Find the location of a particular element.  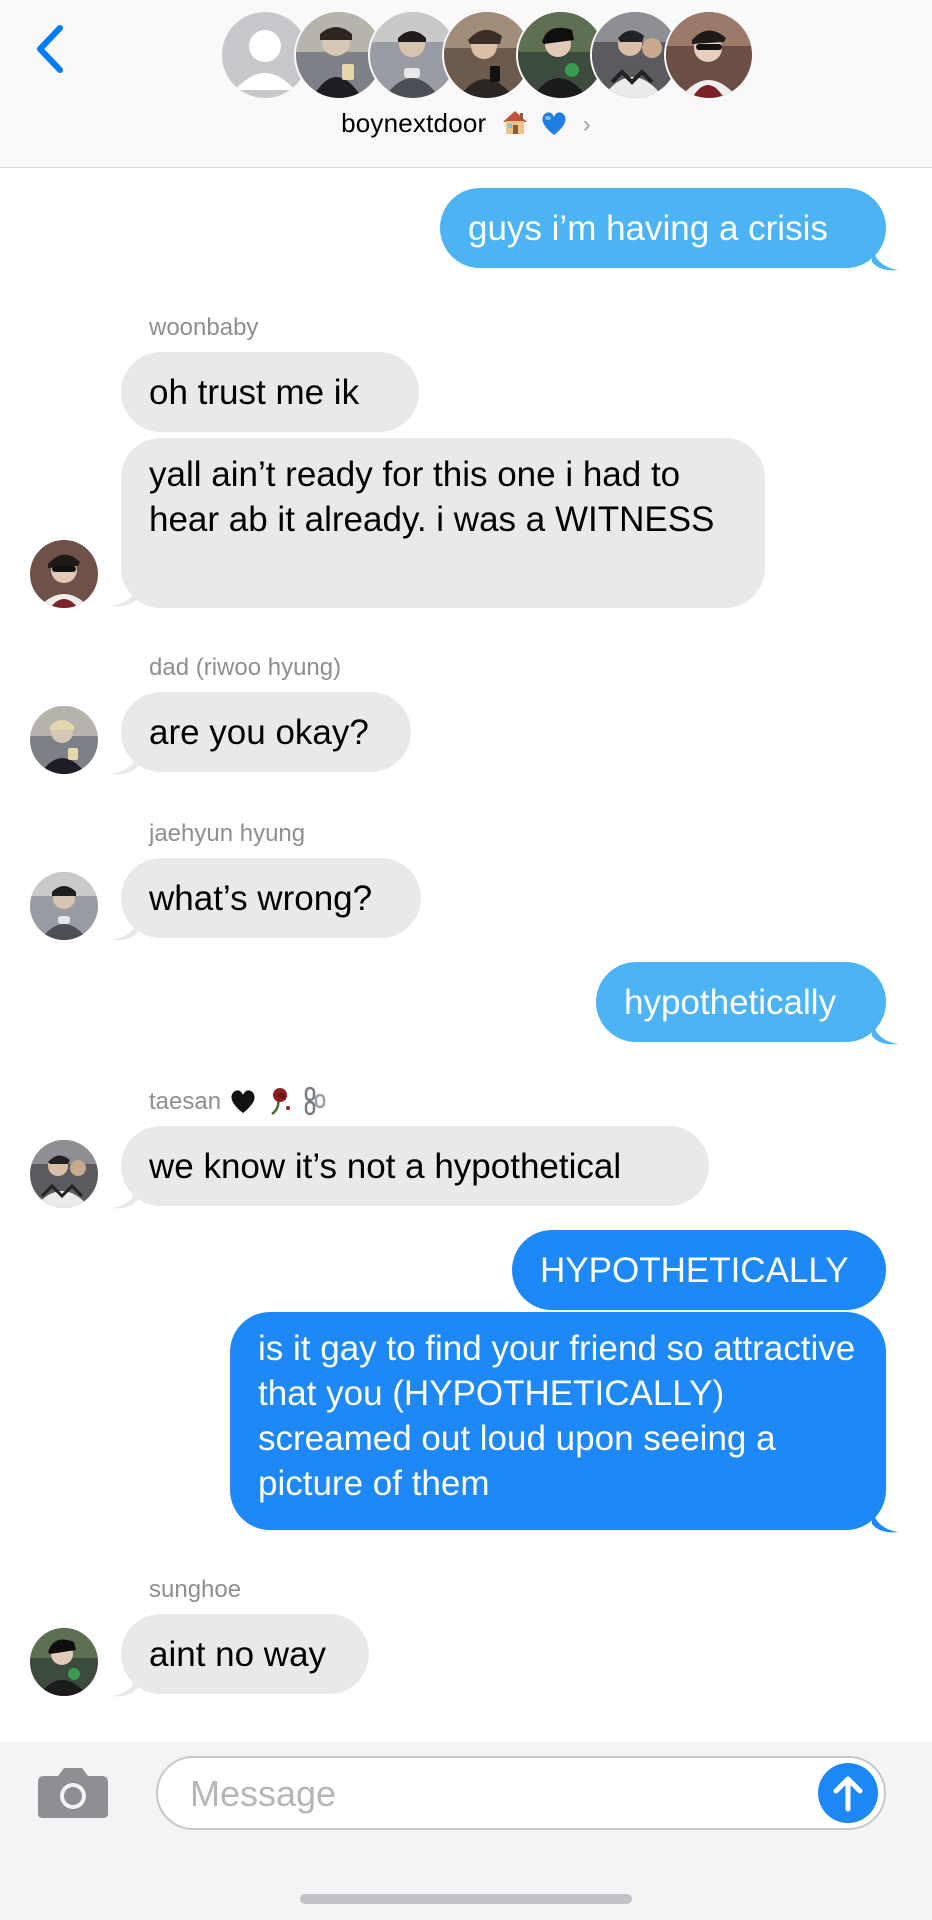

message-bubble-incoming: what’s wrong? is located at coordinates (271, 898).